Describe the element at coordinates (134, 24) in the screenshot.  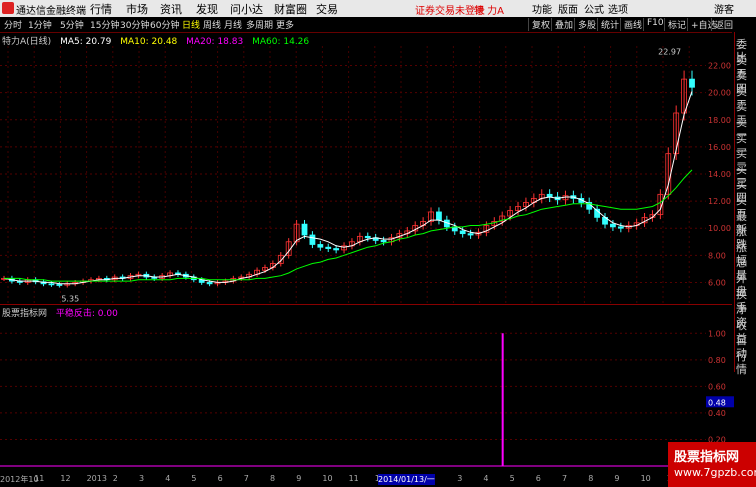
I see `period-30min: 30分钟` at that location.